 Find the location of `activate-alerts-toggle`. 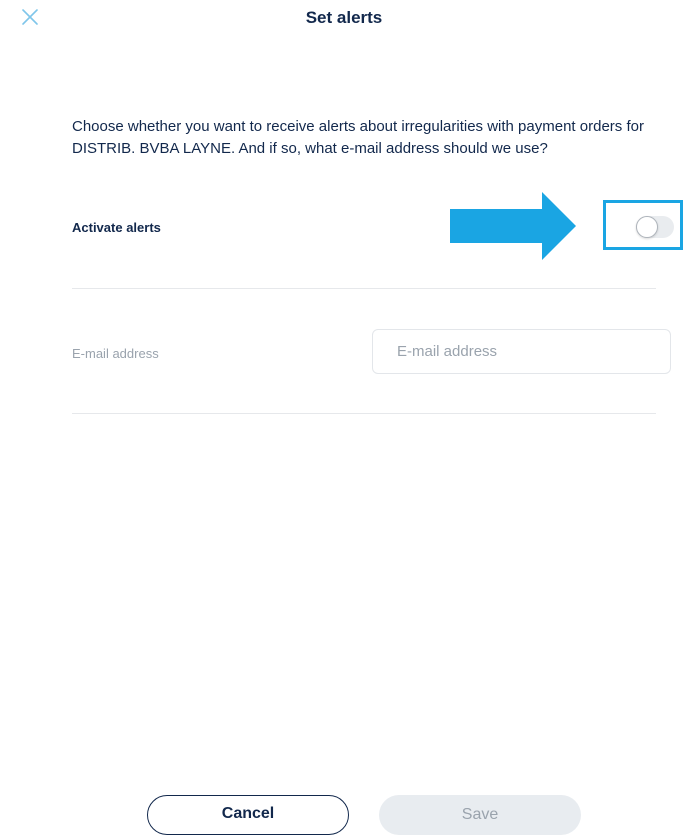

activate-alerts-toggle is located at coordinates (655, 227).